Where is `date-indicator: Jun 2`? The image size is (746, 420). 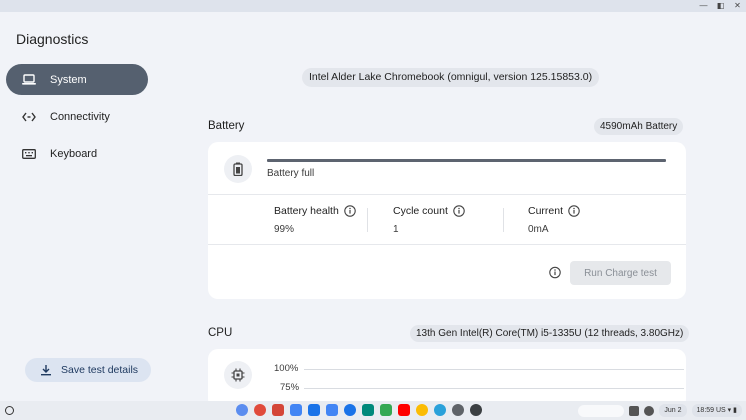 date-indicator: Jun 2 is located at coordinates (673, 410).